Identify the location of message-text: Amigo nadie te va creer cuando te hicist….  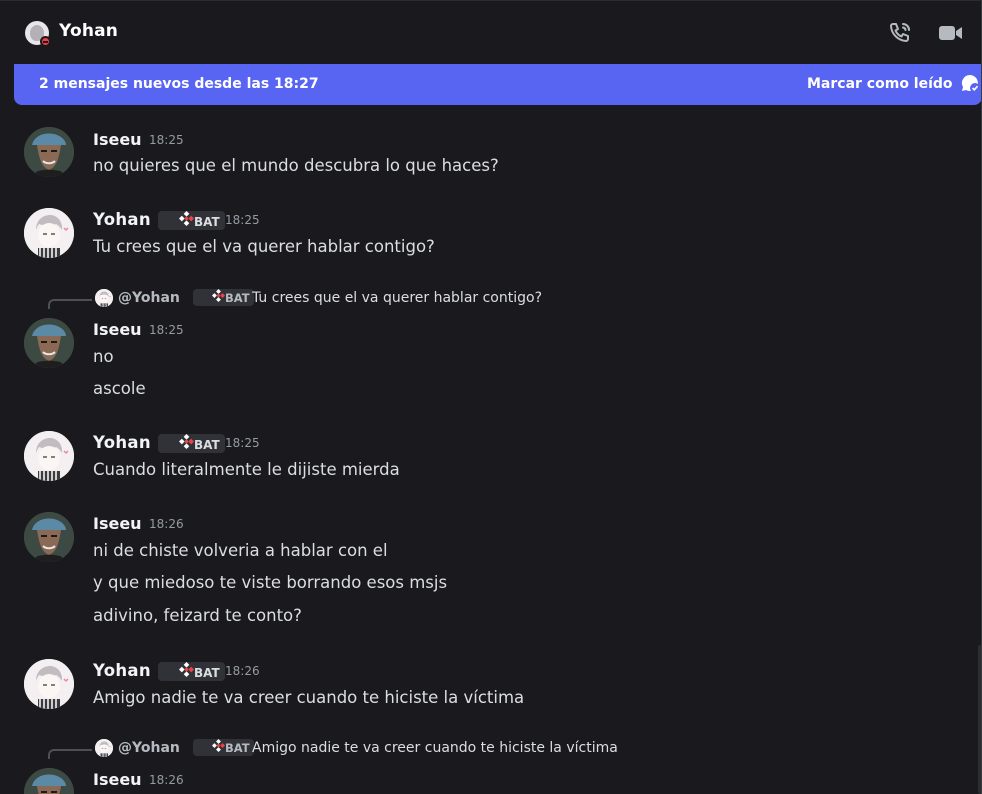
(308, 697).